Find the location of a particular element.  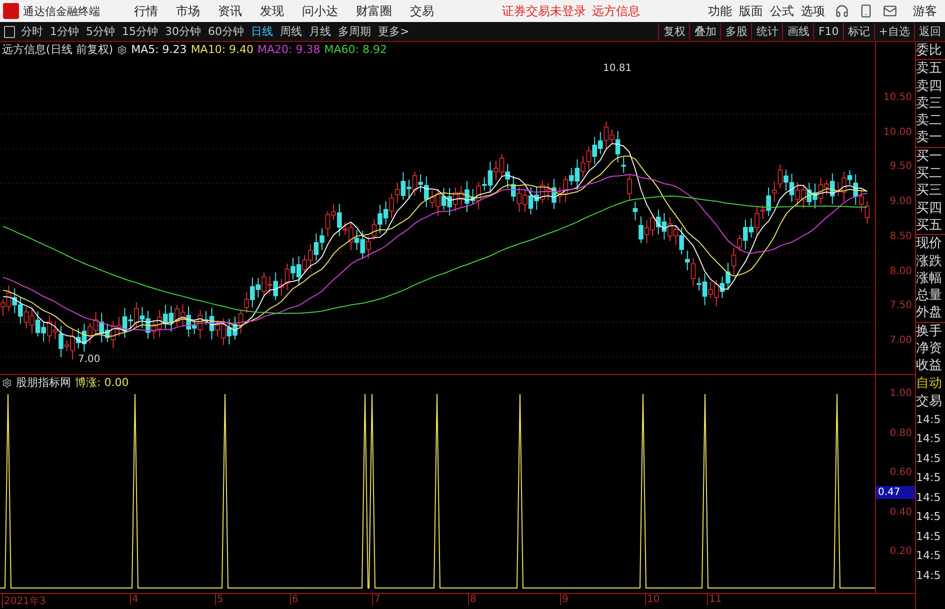

quote-field-label: 卖二 is located at coordinates (929, 121).